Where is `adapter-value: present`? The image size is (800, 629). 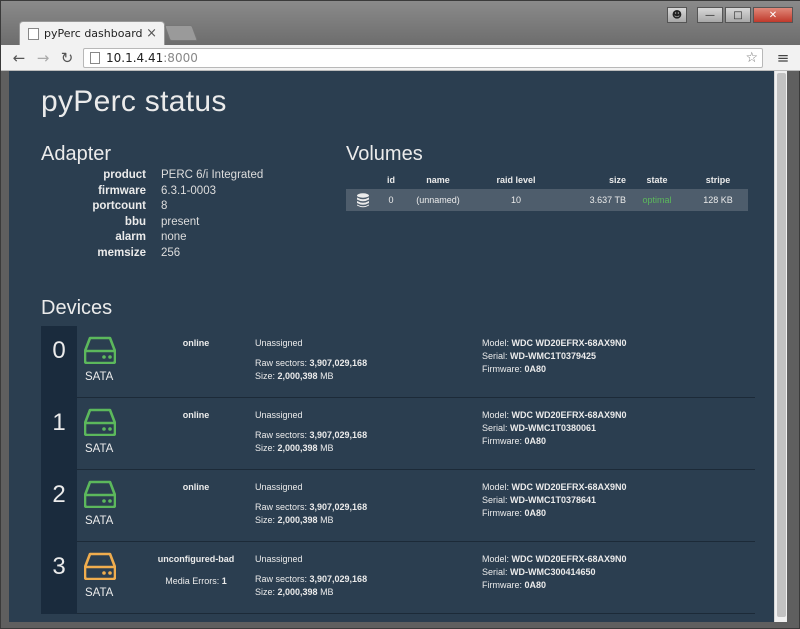 adapter-value: present is located at coordinates (180, 221).